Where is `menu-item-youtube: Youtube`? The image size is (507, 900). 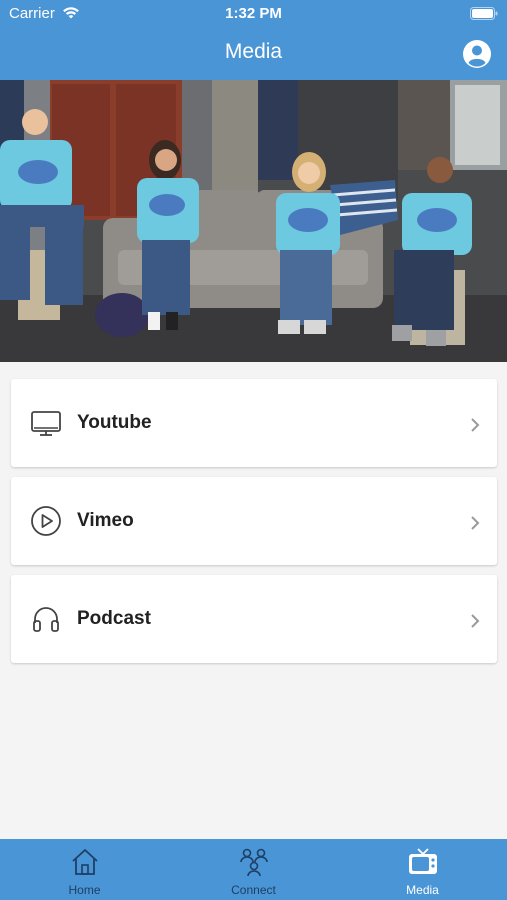 menu-item-youtube: Youtube is located at coordinates (254, 423).